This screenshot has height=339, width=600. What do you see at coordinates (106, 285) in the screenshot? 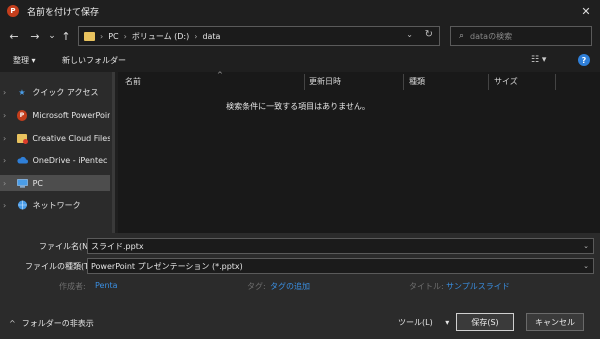
I see `author-value: Penta` at bounding box center [106, 285].